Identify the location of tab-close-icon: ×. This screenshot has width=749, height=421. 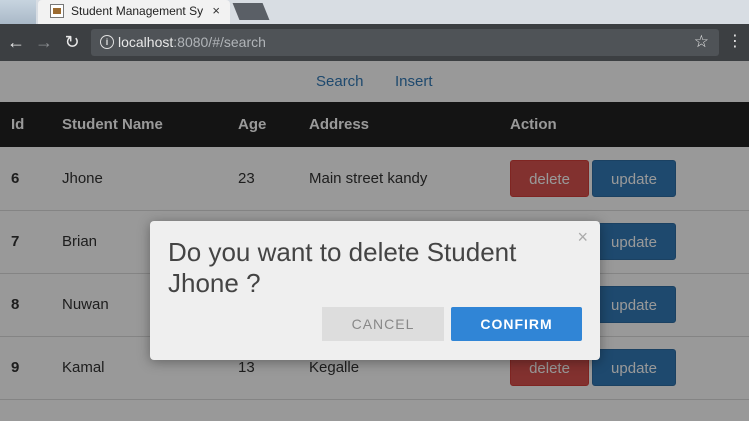
(216, 10).